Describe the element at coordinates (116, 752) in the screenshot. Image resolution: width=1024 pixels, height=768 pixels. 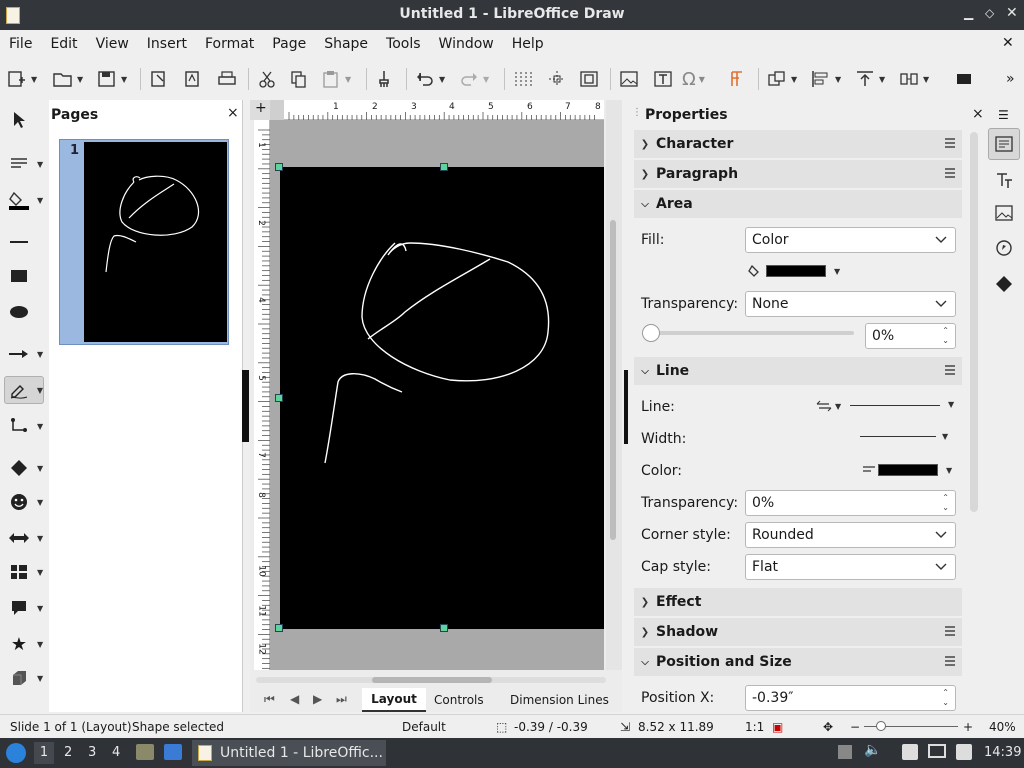
I see `workspace-4: 4` at that location.